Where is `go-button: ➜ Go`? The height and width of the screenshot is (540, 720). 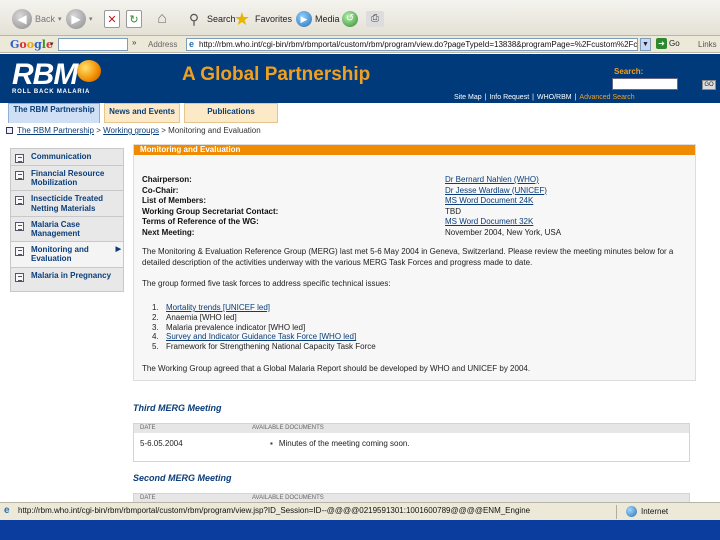 go-button: ➜ Go is located at coordinates (668, 43).